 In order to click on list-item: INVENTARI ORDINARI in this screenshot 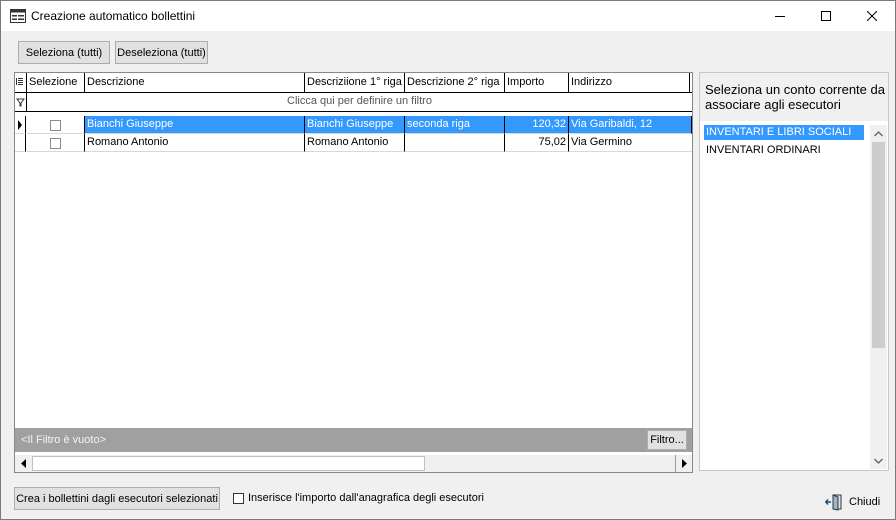, I will do `click(784, 150)`.